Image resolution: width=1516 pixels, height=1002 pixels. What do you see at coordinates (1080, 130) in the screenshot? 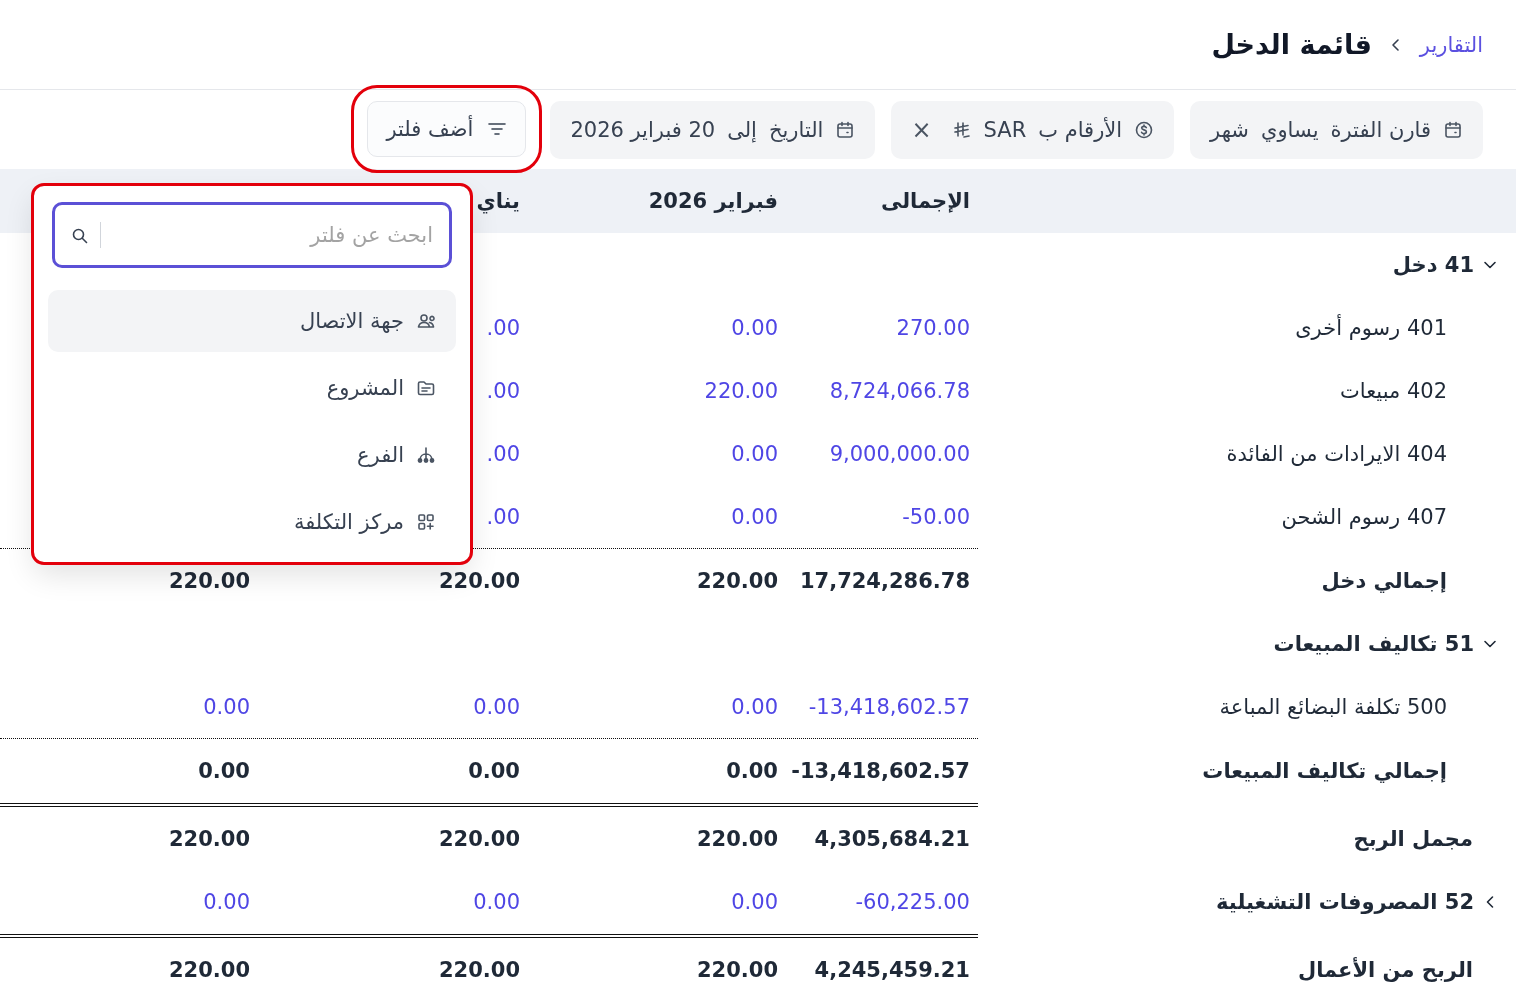
I see `chip-text: الأرقام ب` at bounding box center [1080, 130].